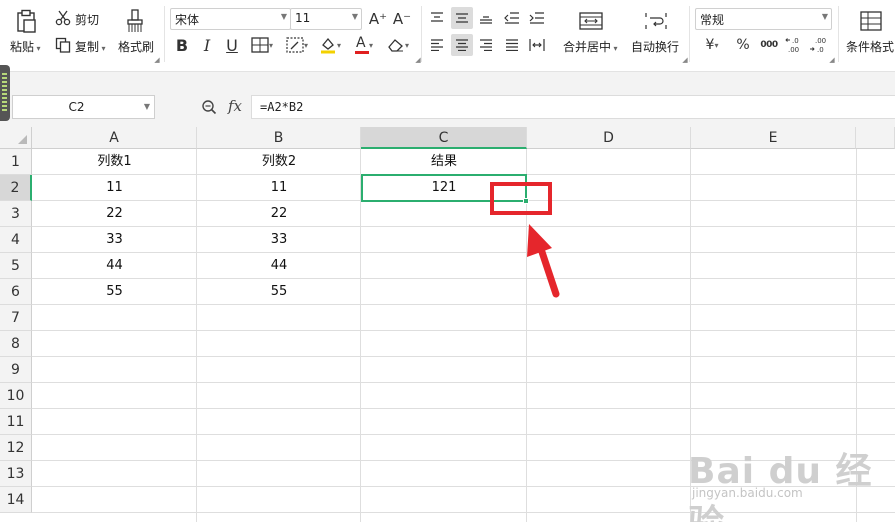  What do you see at coordinates (773, 138) in the screenshot?
I see `column-header-e: E` at bounding box center [773, 138].